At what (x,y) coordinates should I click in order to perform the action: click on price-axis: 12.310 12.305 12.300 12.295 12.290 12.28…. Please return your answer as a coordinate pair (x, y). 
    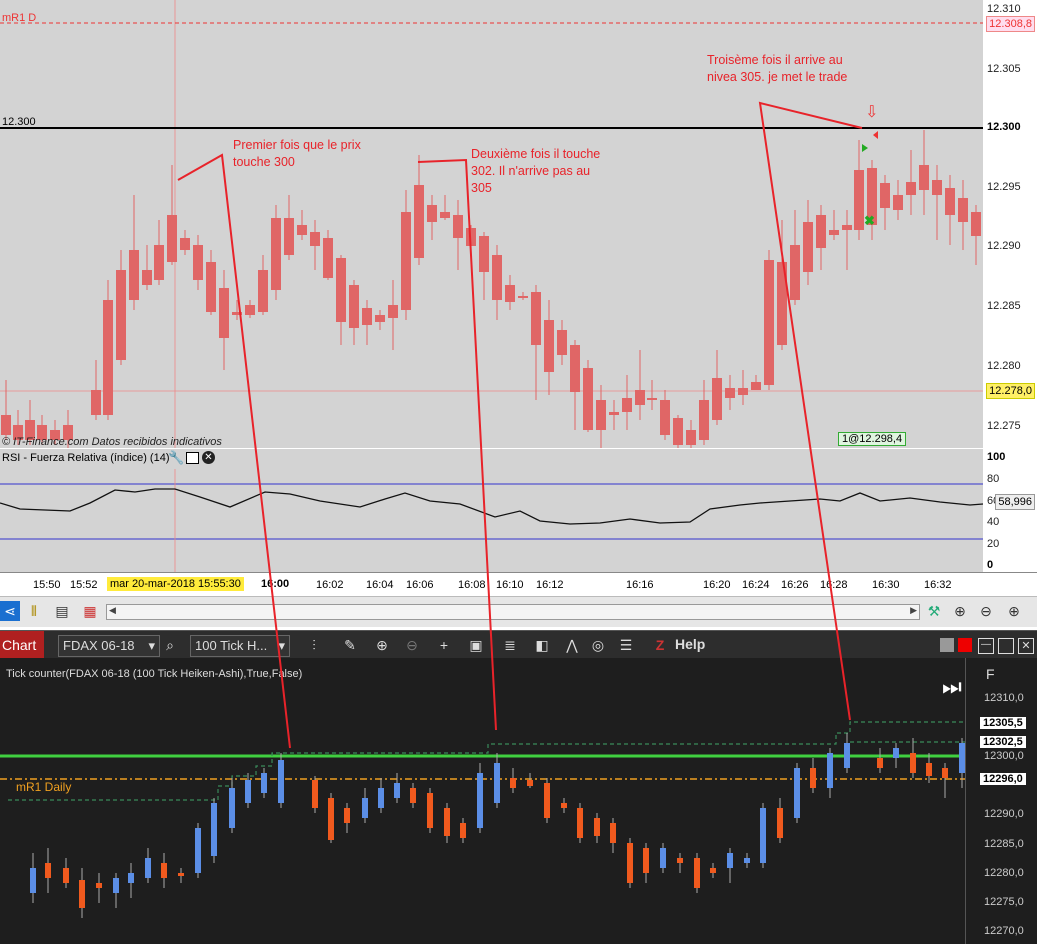
    Looking at the image, I should click on (1010, 224).